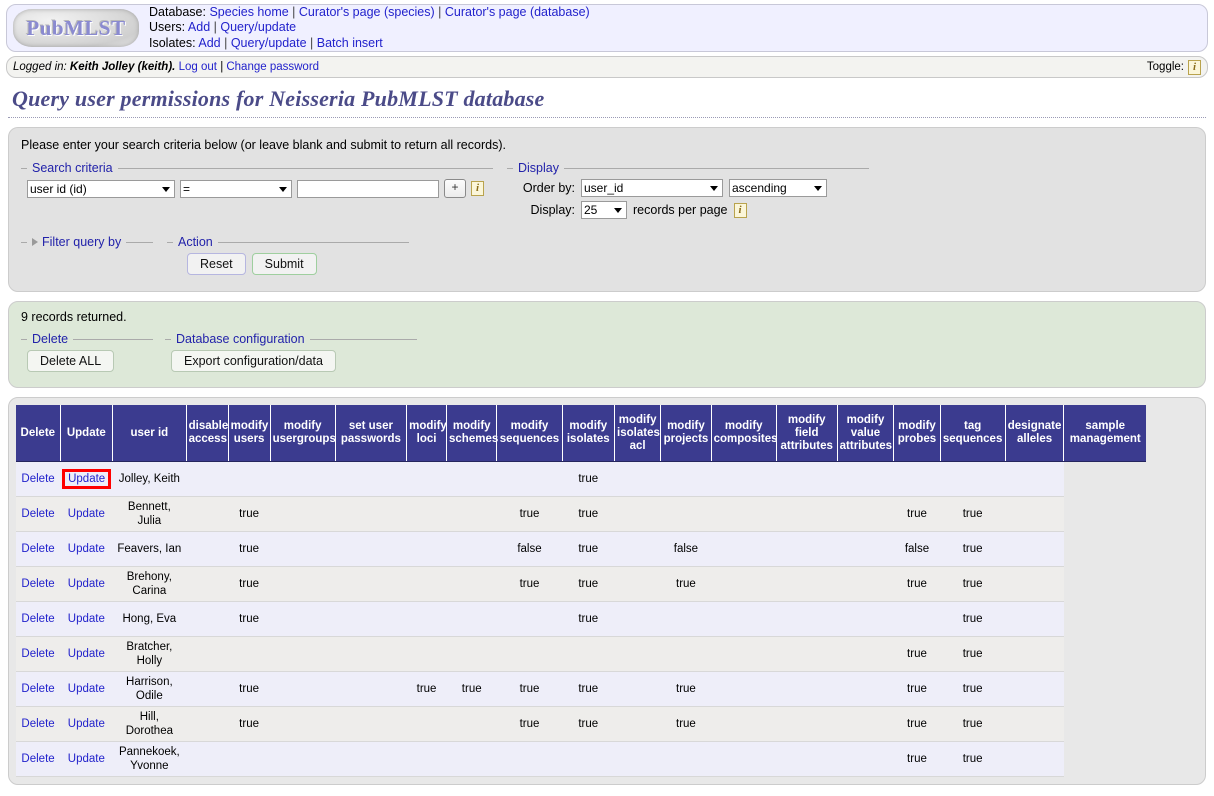 The width and height of the screenshot is (1214, 796). Describe the element at coordinates (71, 361) in the screenshot. I see `delete-all-button: Delete ALL` at that location.